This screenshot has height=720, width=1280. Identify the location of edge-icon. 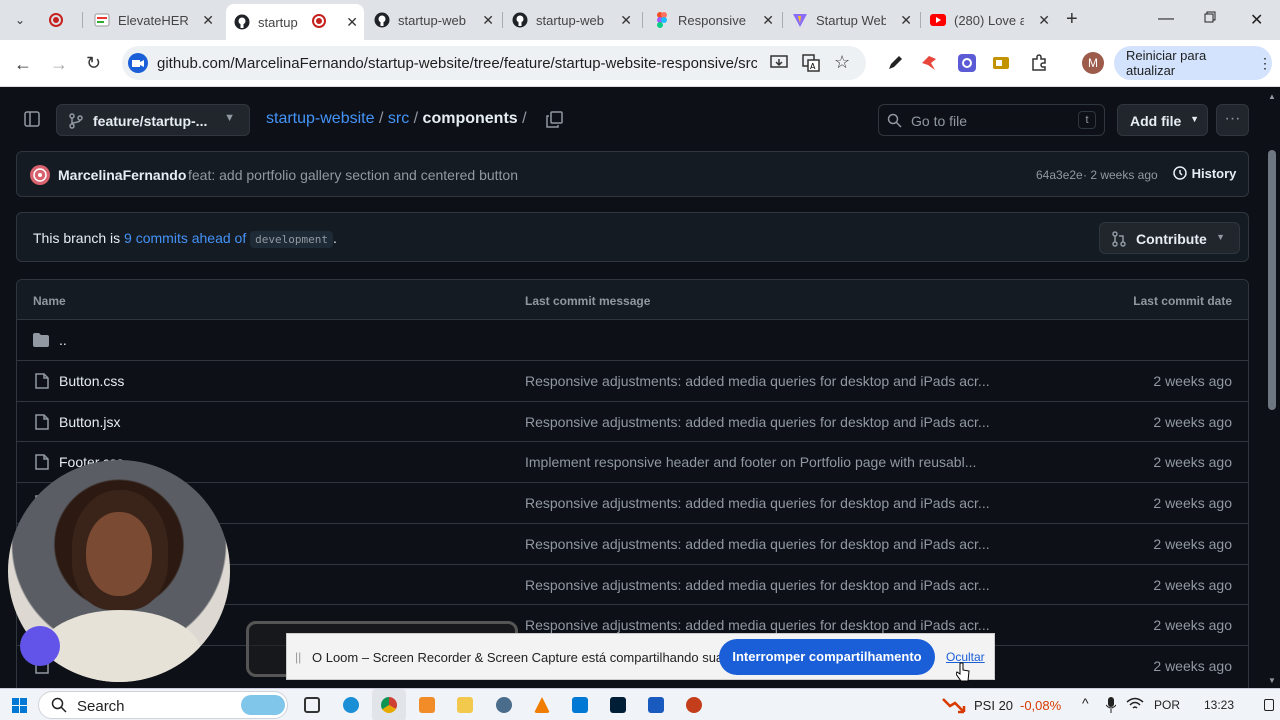
(351, 705).